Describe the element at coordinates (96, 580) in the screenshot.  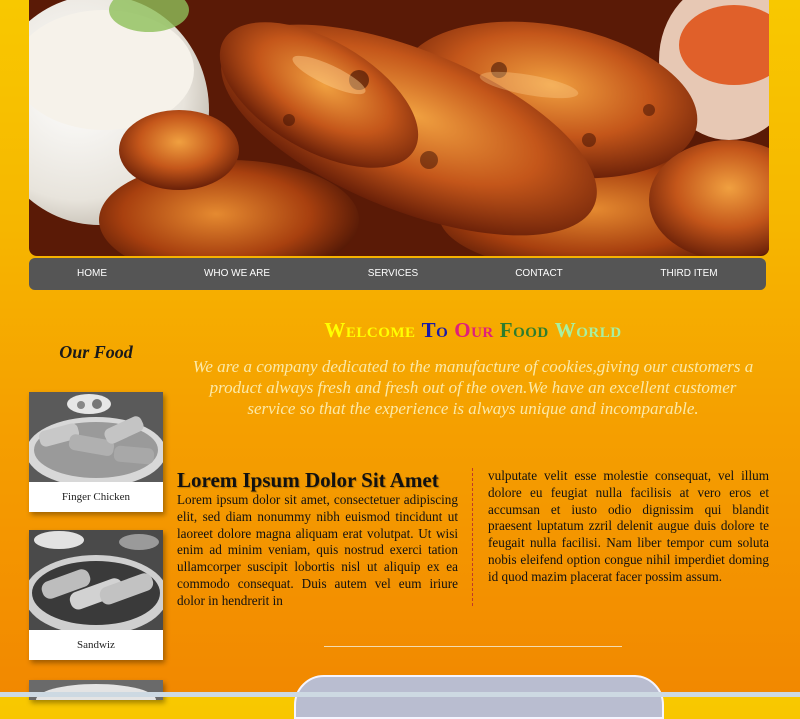
I see `sandwiz-image` at that location.